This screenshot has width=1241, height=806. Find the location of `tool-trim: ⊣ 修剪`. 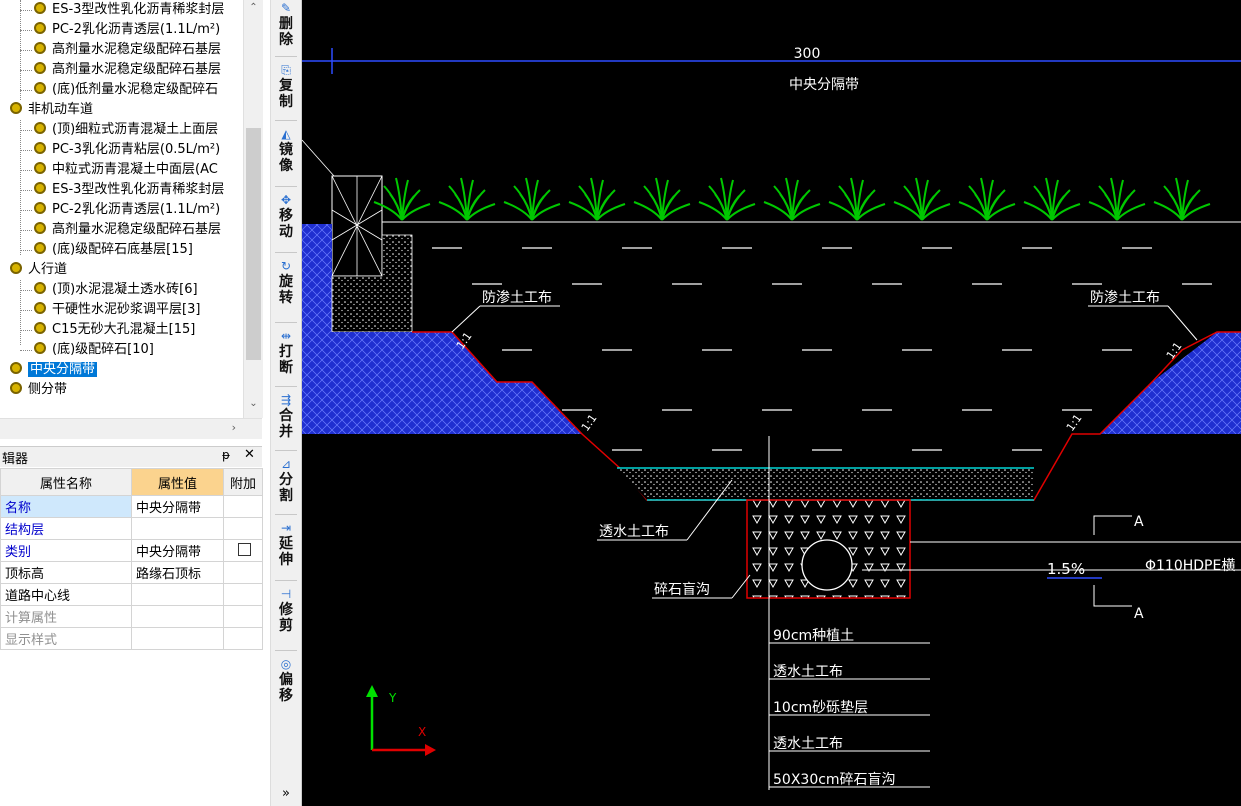

tool-trim: ⊣ 修剪 is located at coordinates (286, 610).